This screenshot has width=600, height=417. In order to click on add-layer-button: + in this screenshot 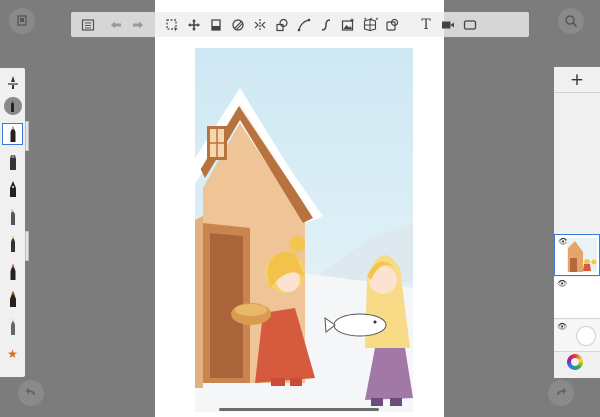, I will do `click(577, 80)`.